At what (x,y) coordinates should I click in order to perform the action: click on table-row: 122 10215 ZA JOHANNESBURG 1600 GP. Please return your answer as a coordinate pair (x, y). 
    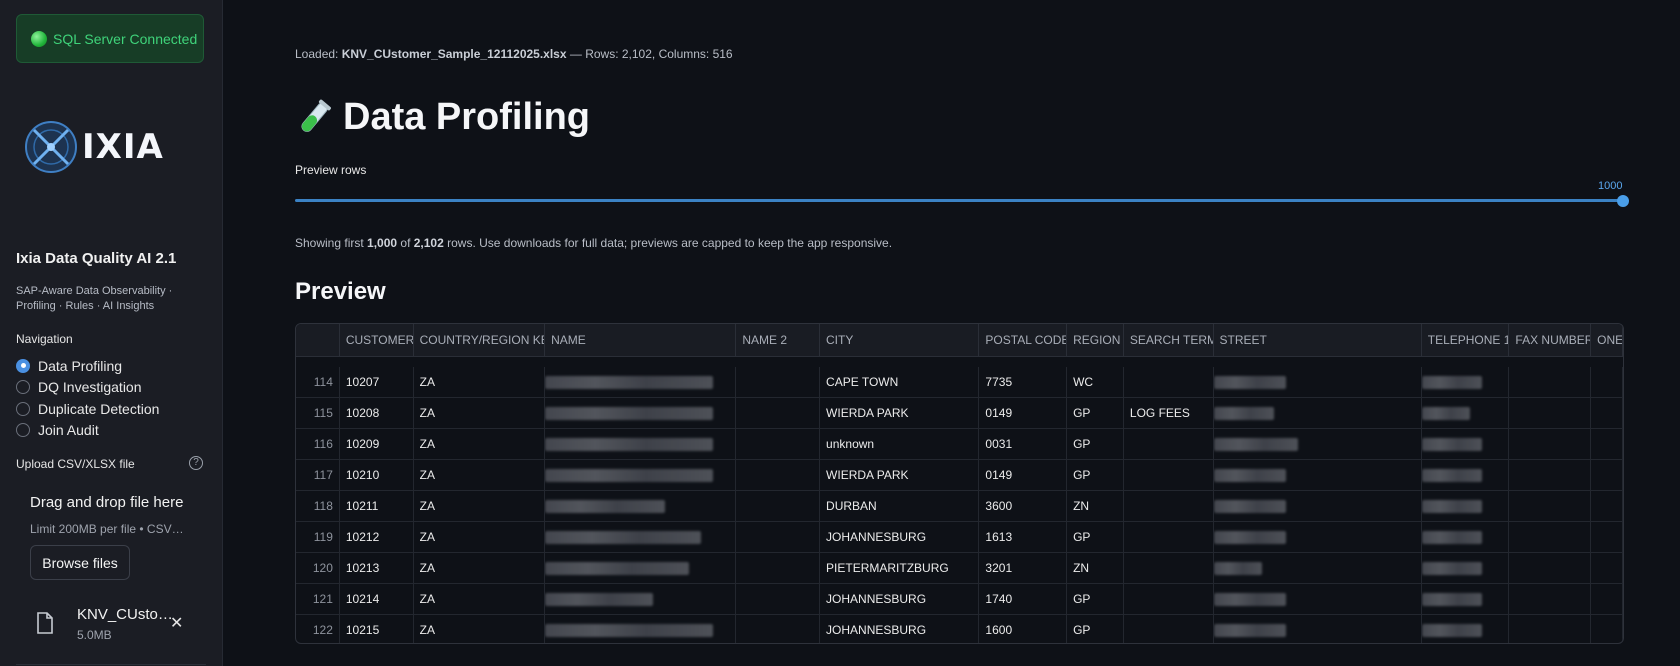
    Looking at the image, I should click on (959, 629).